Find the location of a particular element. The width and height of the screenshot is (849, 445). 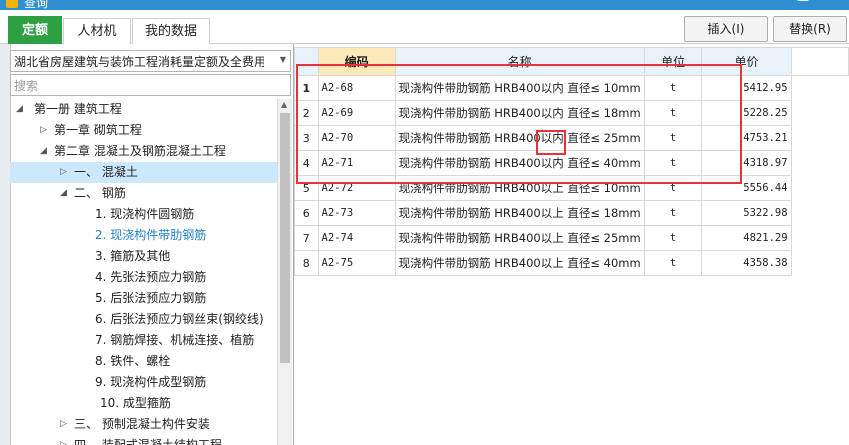

code-cell: A2-73 is located at coordinates (356, 213).